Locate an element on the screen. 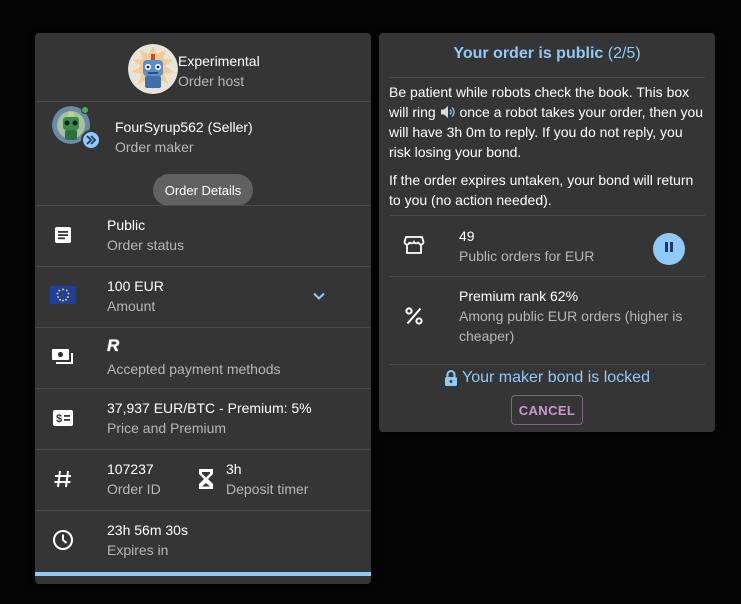 The width and height of the screenshot is (741, 604). speaker-icon is located at coordinates (448, 111).